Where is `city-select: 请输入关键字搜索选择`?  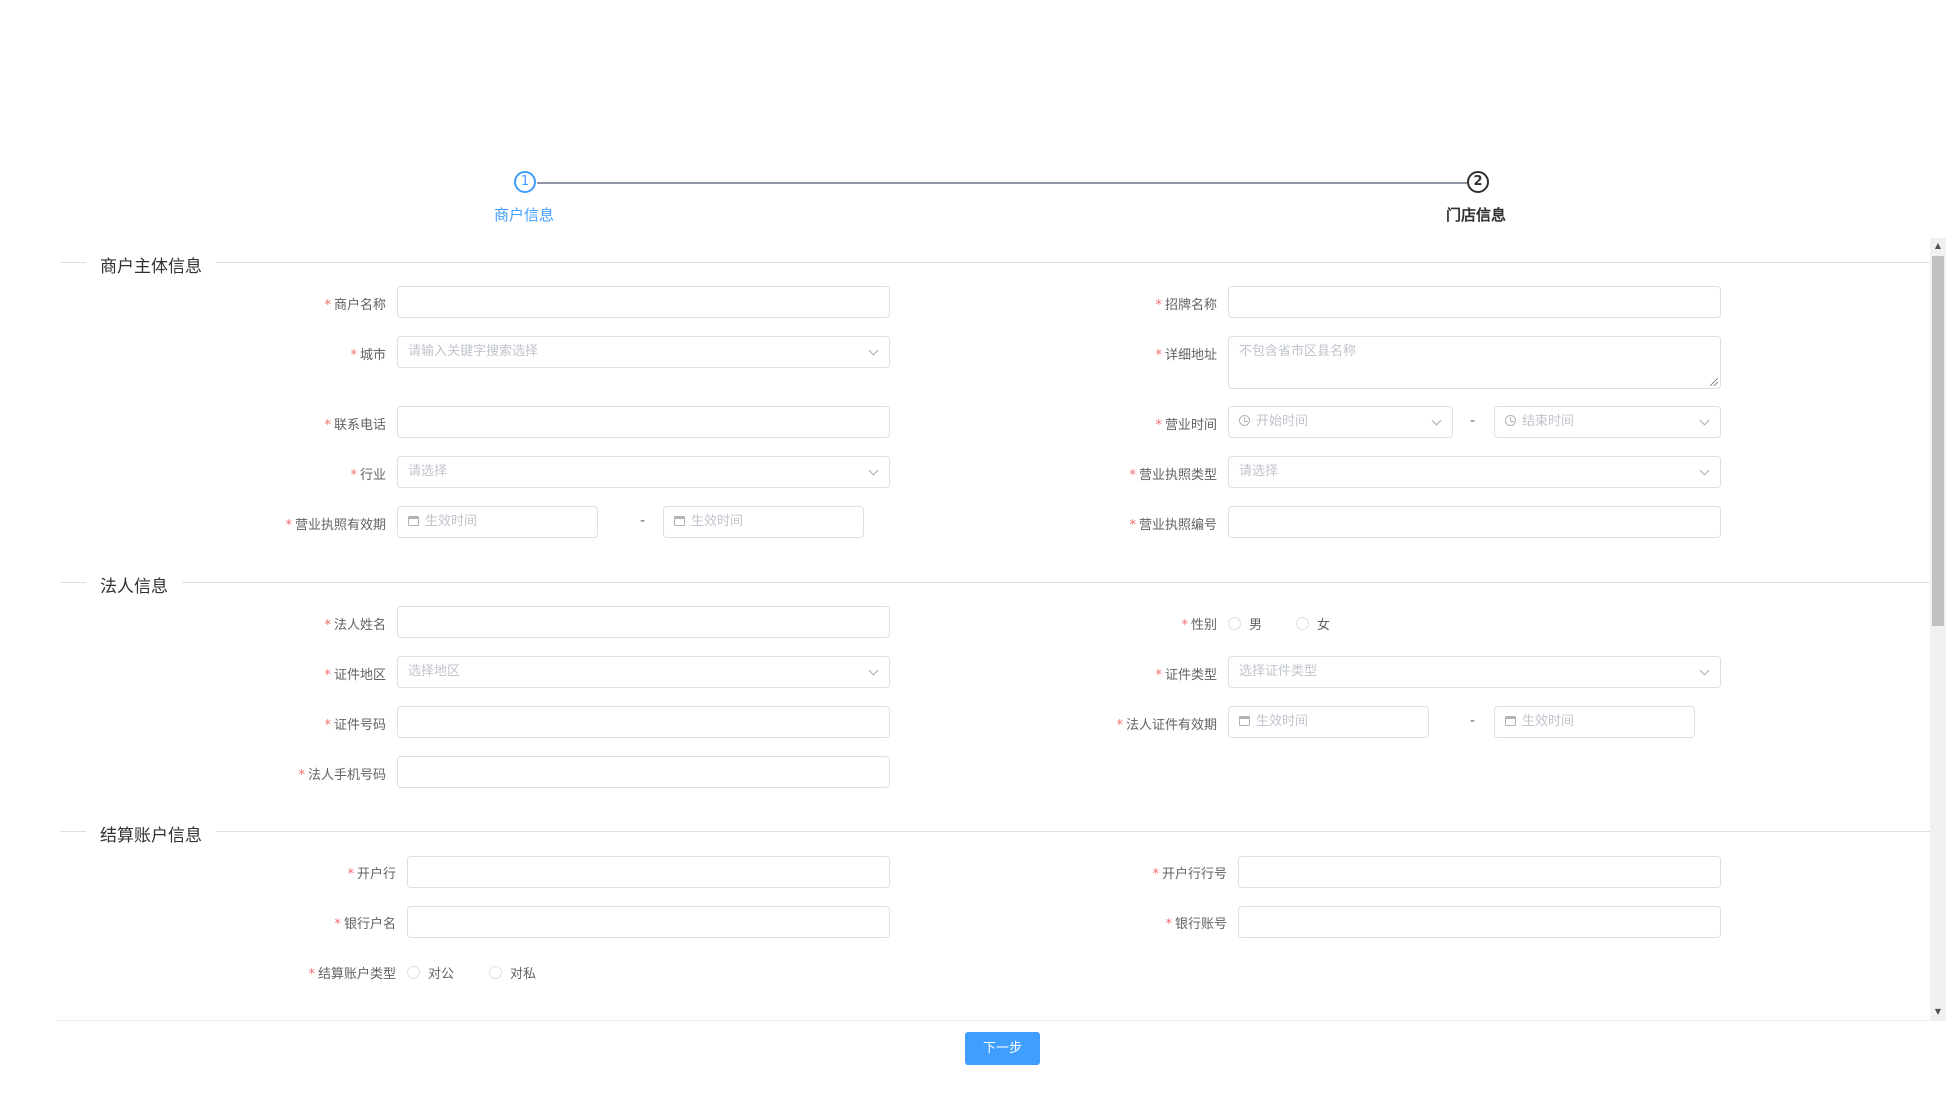
city-select: 请输入关键字搜索选择 is located at coordinates (643, 352).